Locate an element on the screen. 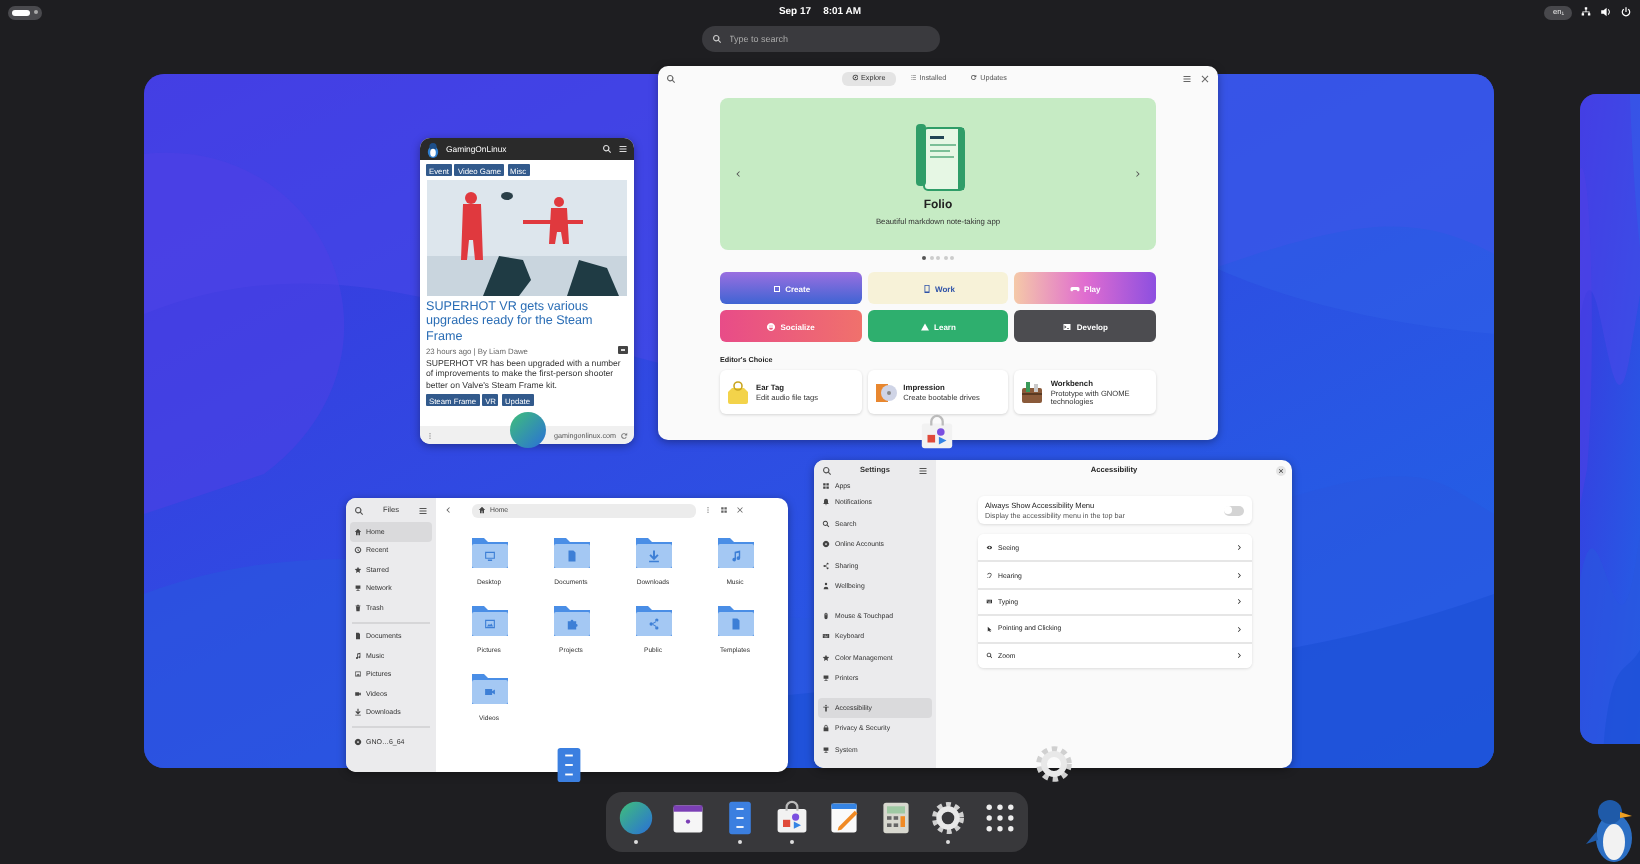 The image size is (1640, 864). app-grid-icon is located at coordinates (999, 818).